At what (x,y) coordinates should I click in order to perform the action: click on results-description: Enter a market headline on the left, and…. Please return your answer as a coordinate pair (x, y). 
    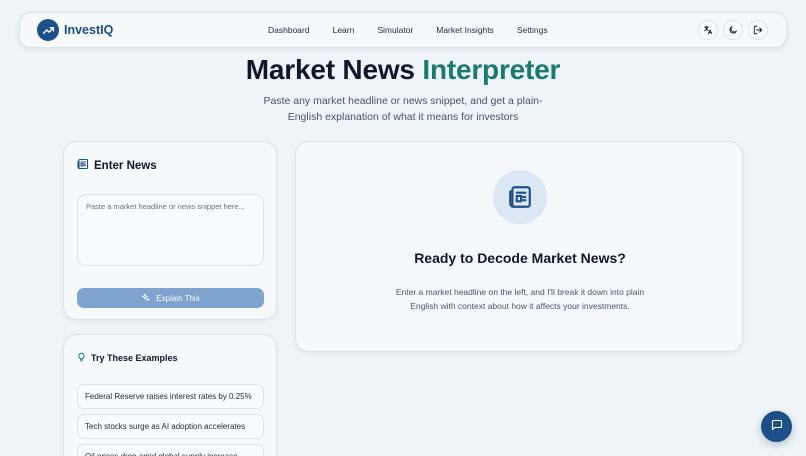
    Looking at the image, I should click on (520, 299).